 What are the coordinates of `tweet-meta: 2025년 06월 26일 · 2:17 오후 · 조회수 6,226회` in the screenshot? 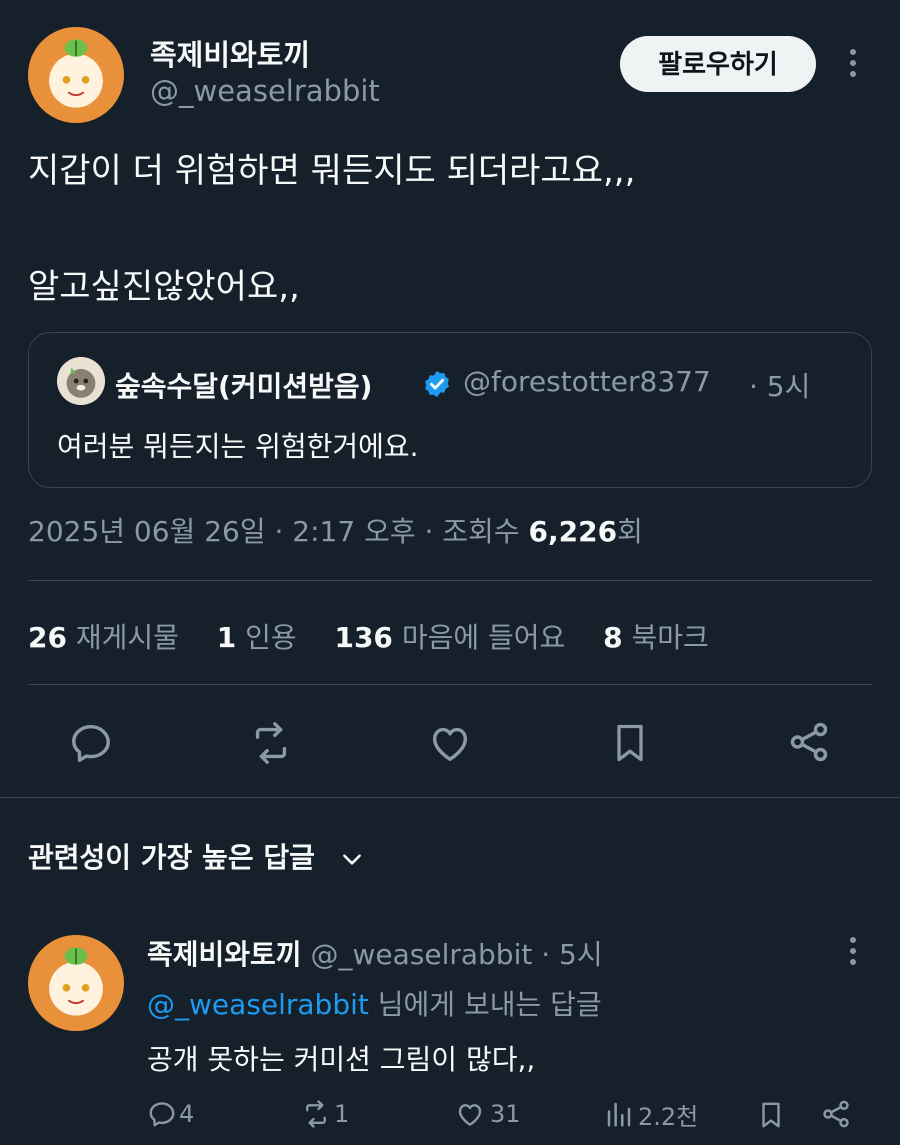 It's located at (335, 530).